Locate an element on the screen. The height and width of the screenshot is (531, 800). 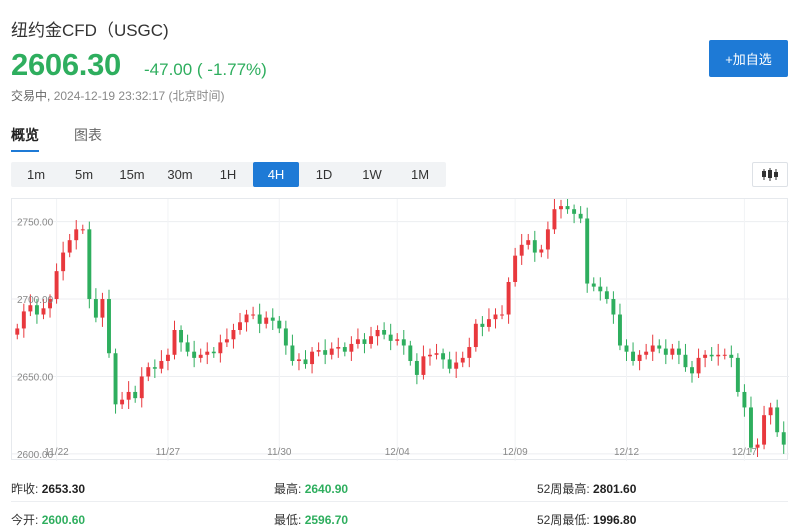
period-1h: 1H is located at coordinates (228, 174).